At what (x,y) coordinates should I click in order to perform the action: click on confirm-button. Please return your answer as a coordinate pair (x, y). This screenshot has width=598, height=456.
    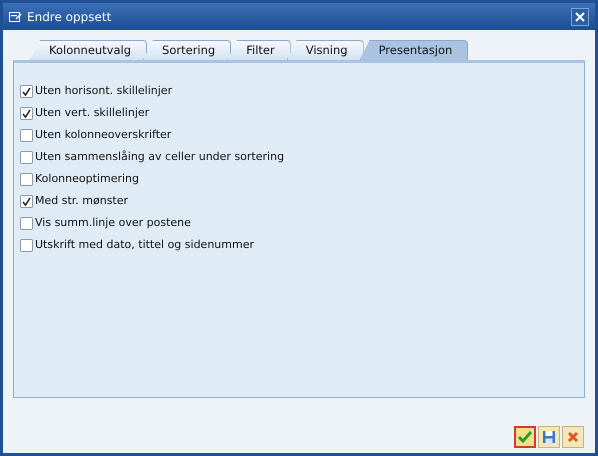
    Looking at the image, I should click on (525, 437).